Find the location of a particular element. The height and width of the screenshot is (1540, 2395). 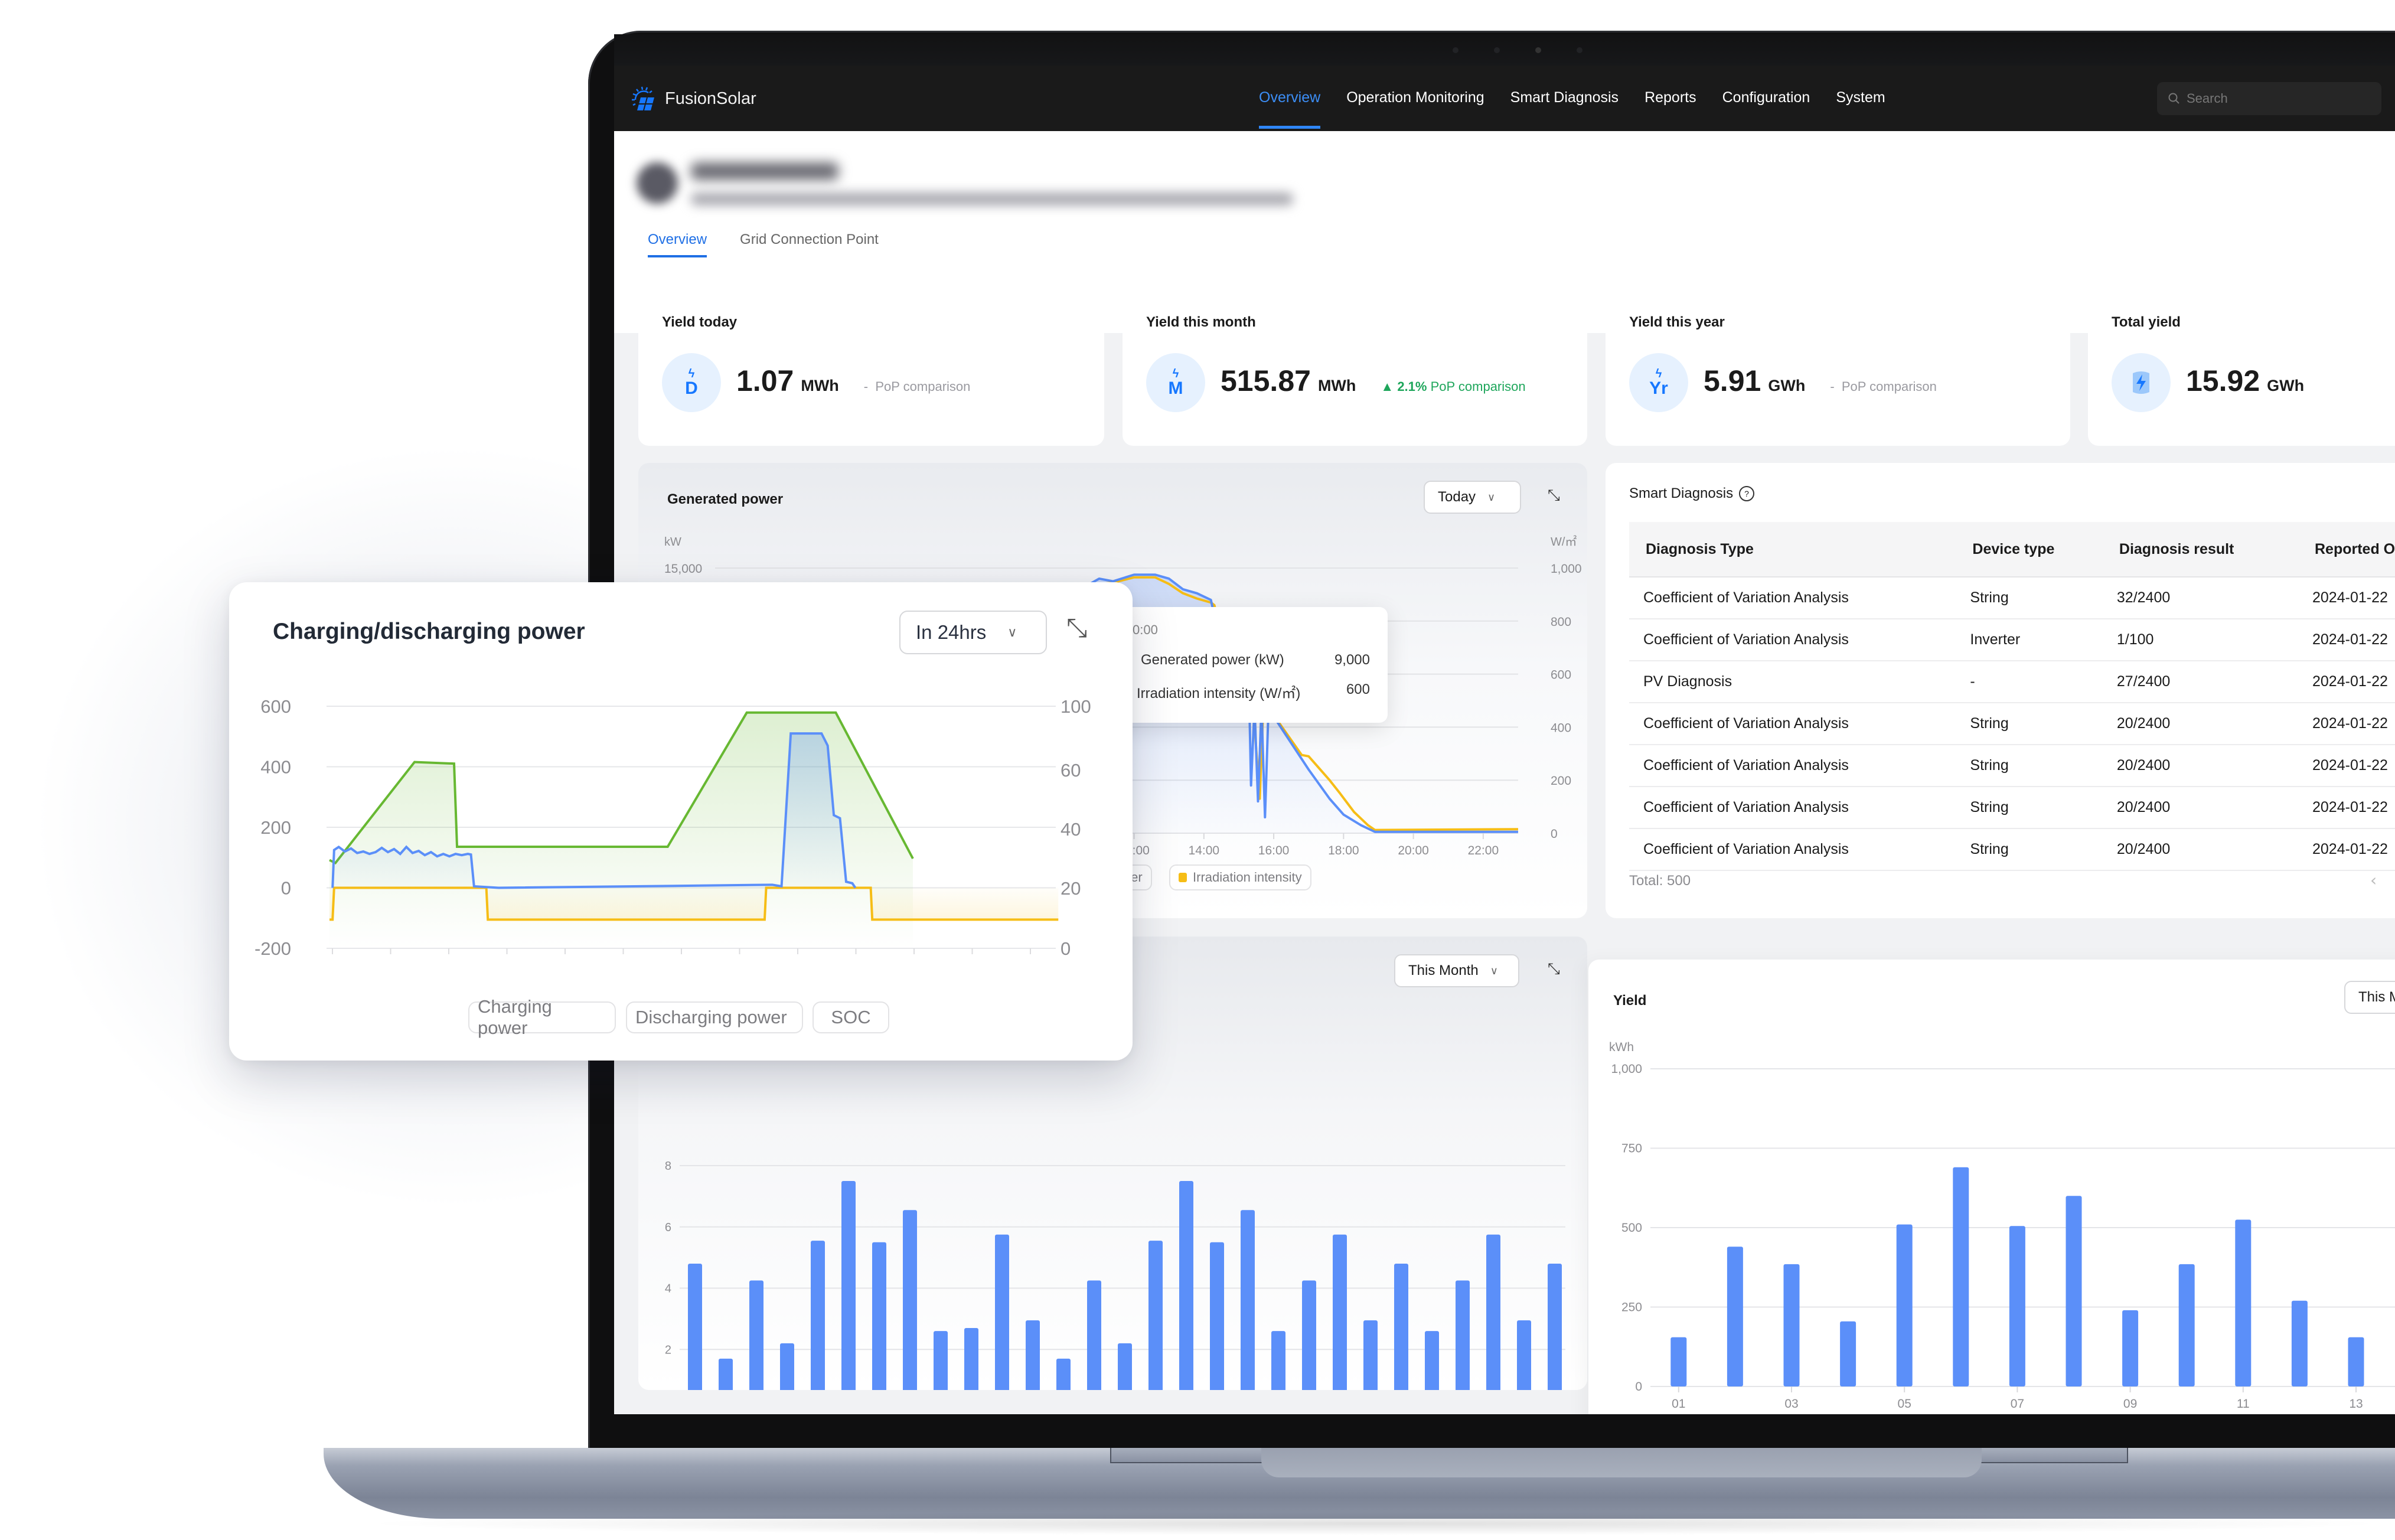

table-row: PV Diagnosis -27/2400 2024-01-22 is located at coordinates (2012, 682).